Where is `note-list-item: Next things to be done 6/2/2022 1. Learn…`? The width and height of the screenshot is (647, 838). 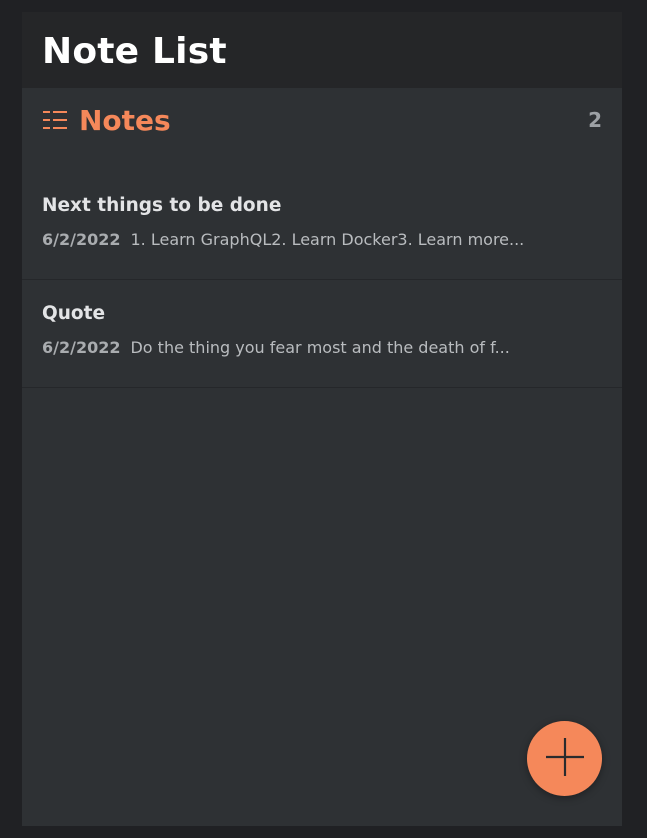
note-list-item: Next things to be done 6/2/2022 1. Learn… is located at coordinates (322, 226).